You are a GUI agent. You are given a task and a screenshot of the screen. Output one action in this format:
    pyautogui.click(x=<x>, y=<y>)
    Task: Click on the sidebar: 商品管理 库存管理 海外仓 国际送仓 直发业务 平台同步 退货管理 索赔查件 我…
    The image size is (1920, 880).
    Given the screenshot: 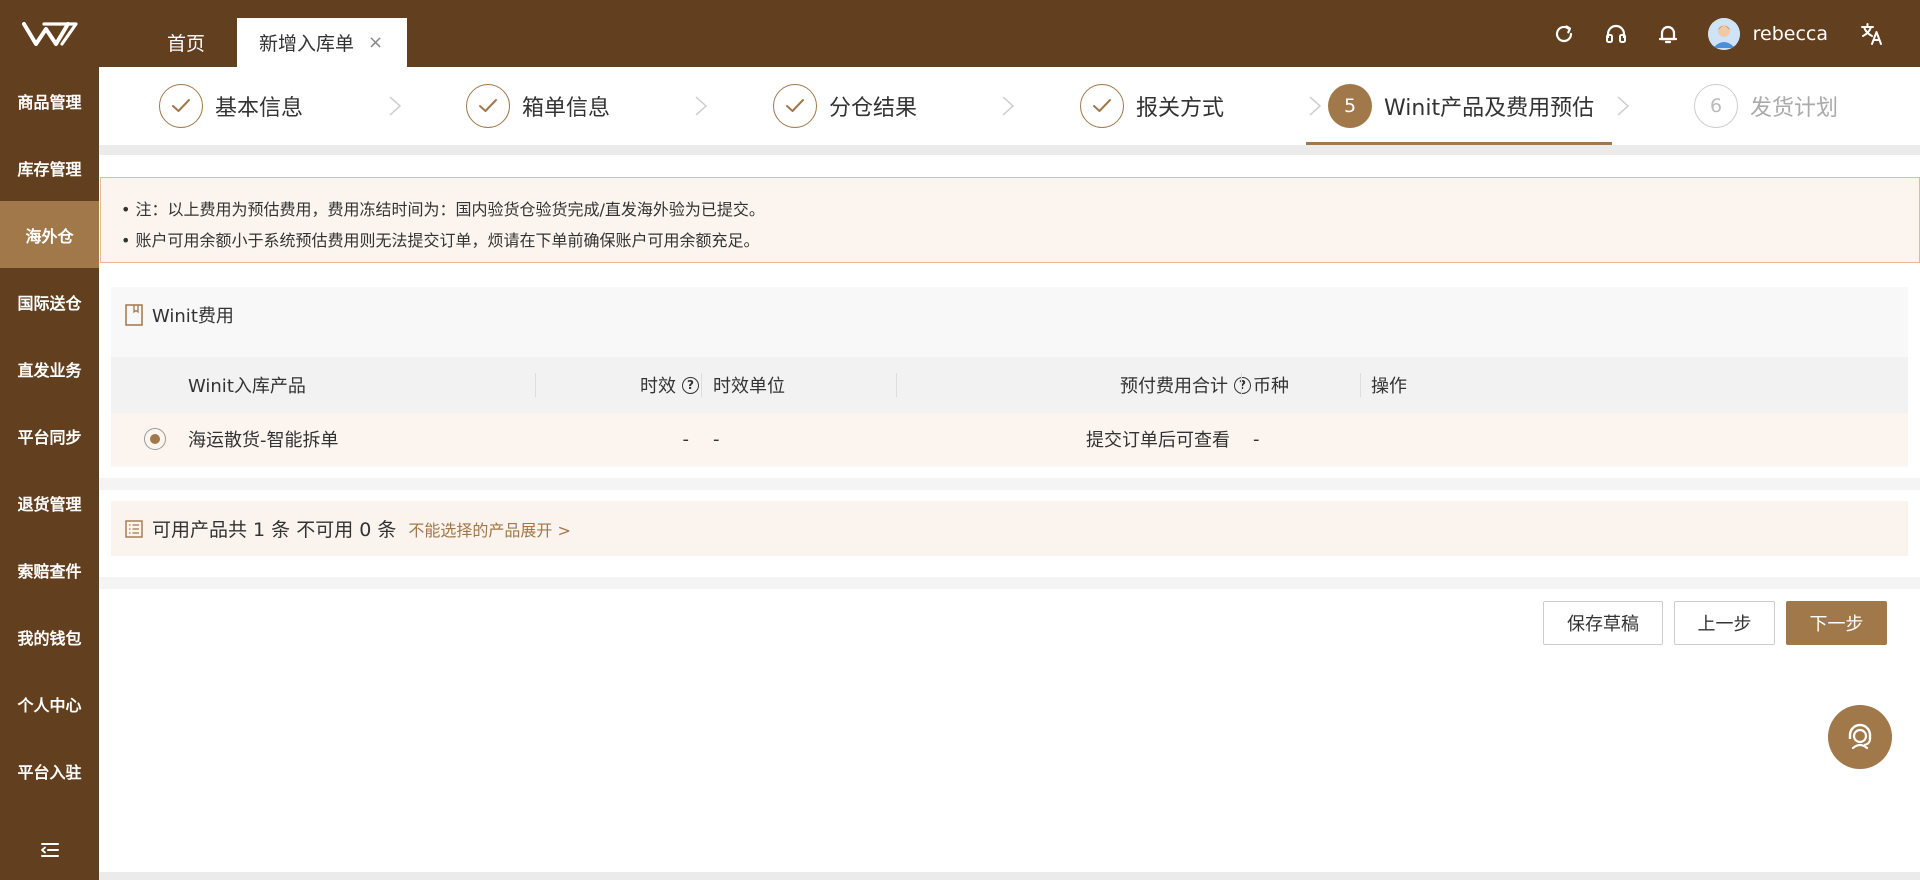 What is the action you would take?
    pyautogui.click(x=49, y=473)
    